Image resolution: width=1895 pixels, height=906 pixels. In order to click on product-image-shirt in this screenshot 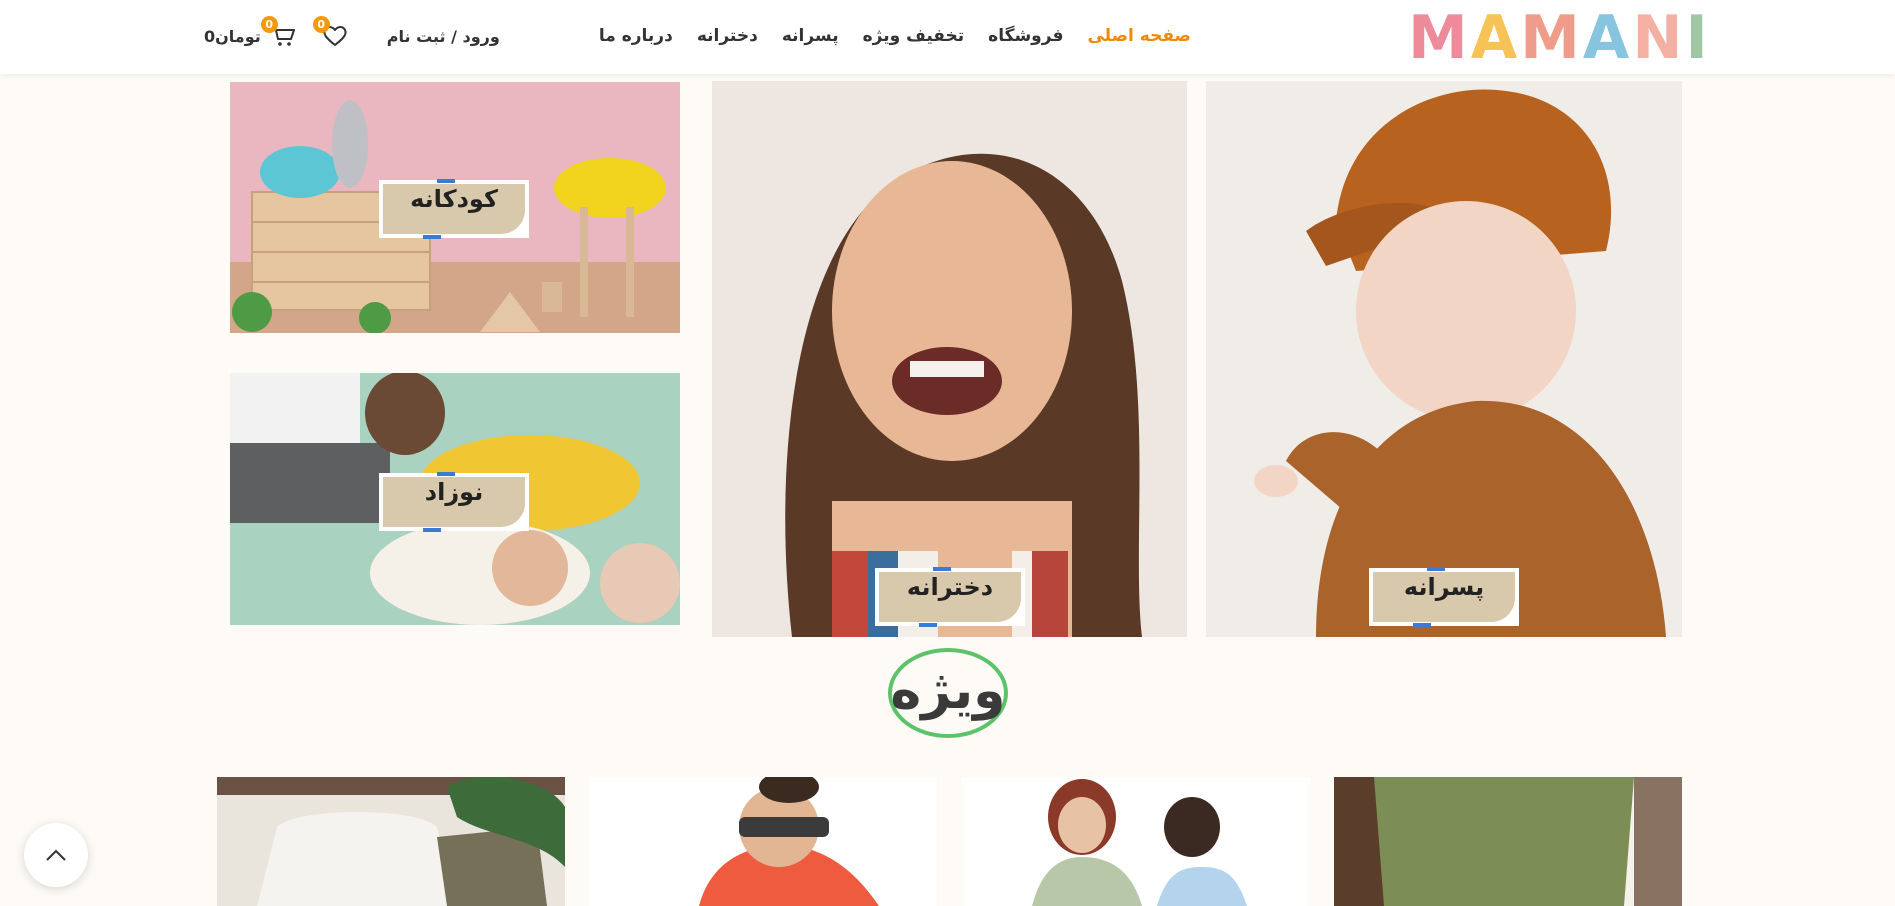, I will do `click(391, 841)`.